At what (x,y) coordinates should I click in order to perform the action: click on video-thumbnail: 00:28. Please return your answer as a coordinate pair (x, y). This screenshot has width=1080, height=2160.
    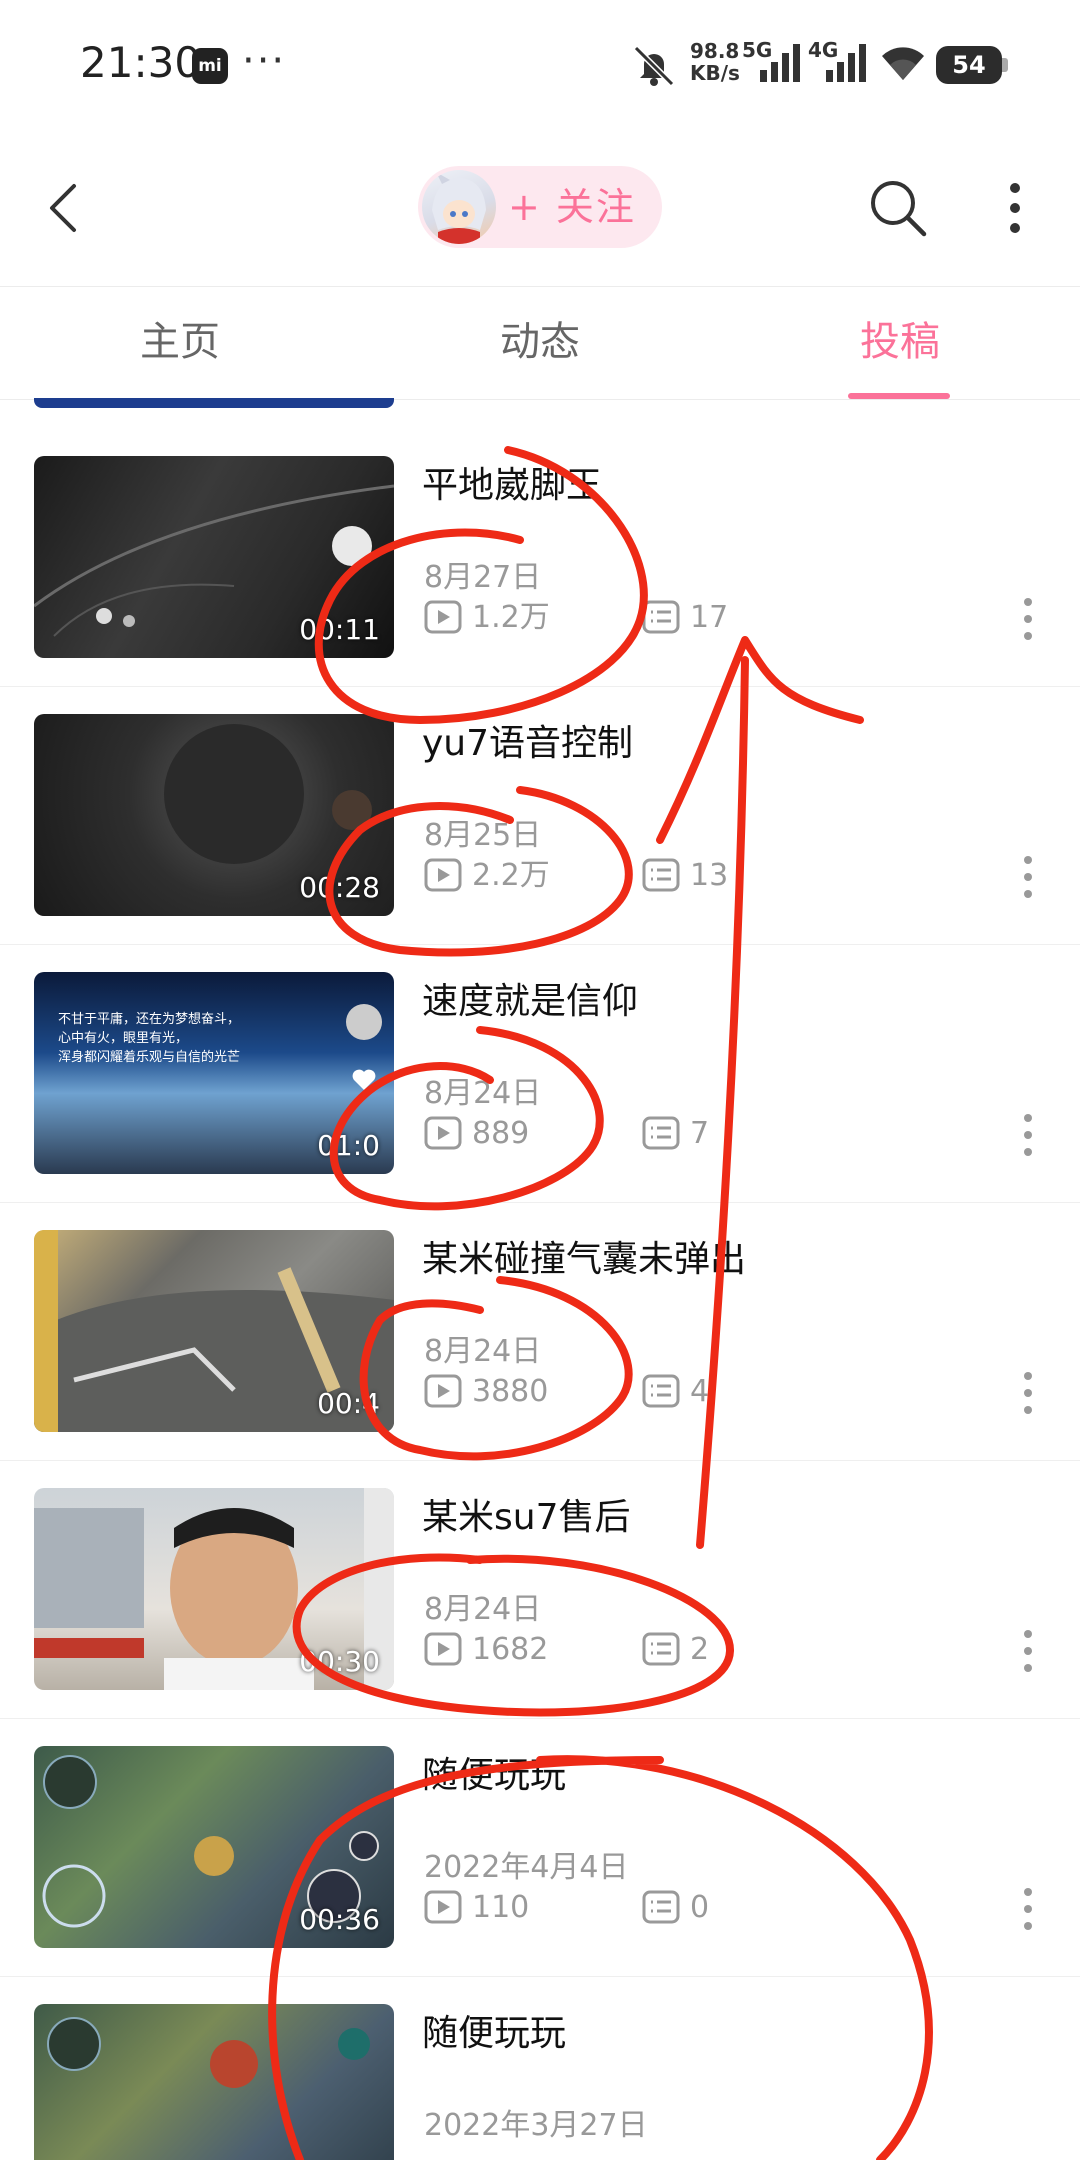
    Looking at the image, I should click on (214, 815).